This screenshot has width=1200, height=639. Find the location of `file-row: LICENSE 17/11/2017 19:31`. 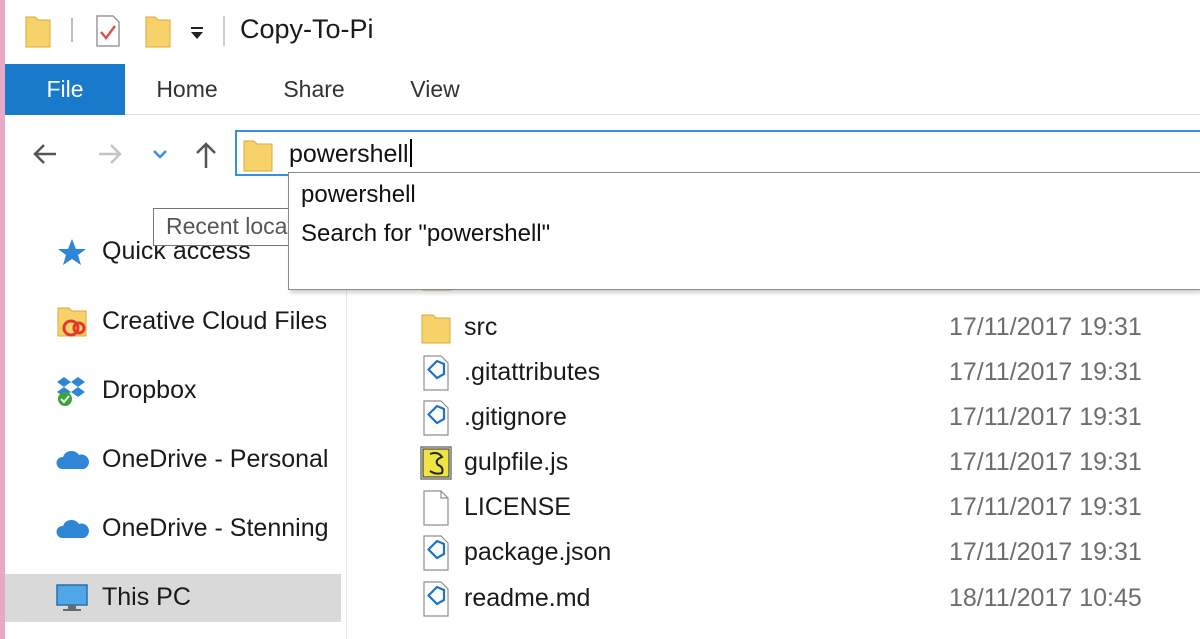

file-row: LICENSE 17/11/2017 19:31 is located at coordinates (774, 507).